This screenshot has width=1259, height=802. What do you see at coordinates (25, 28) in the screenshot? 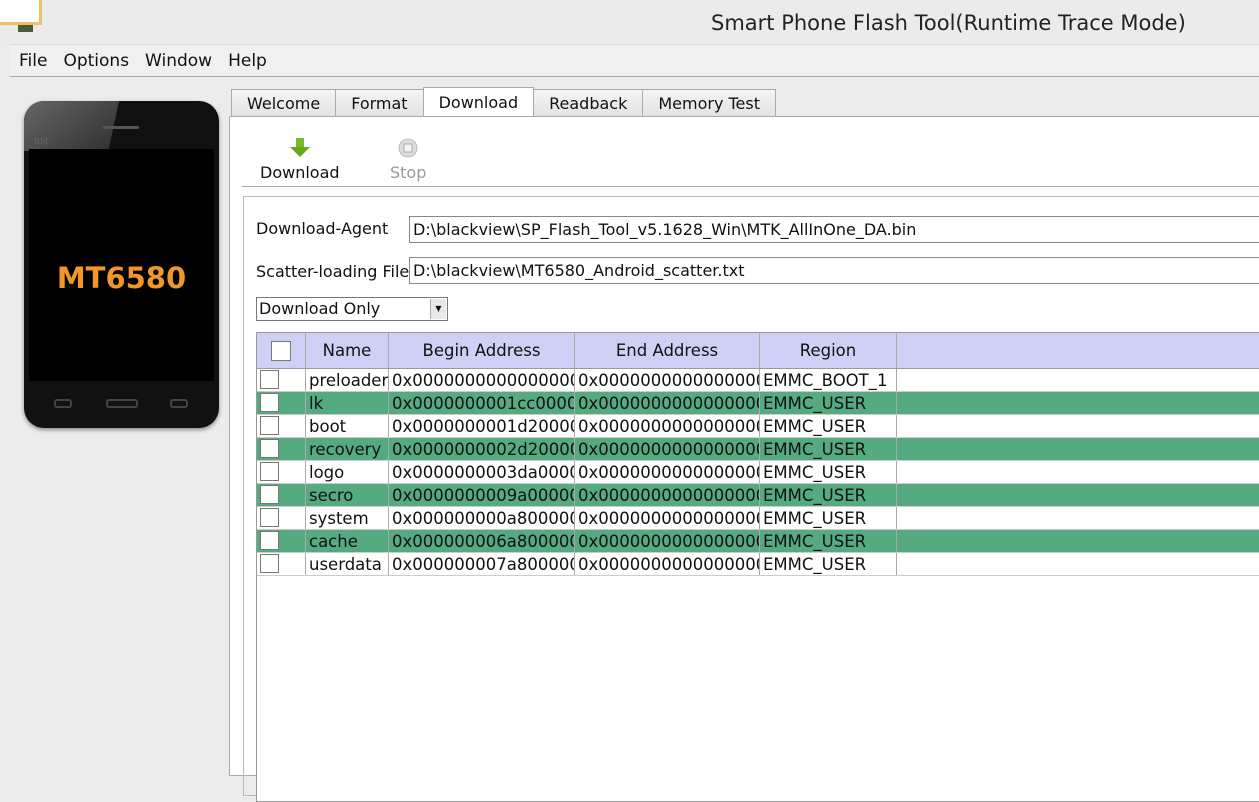
I see `app-icon-detail` at bounding box center [25, 28].